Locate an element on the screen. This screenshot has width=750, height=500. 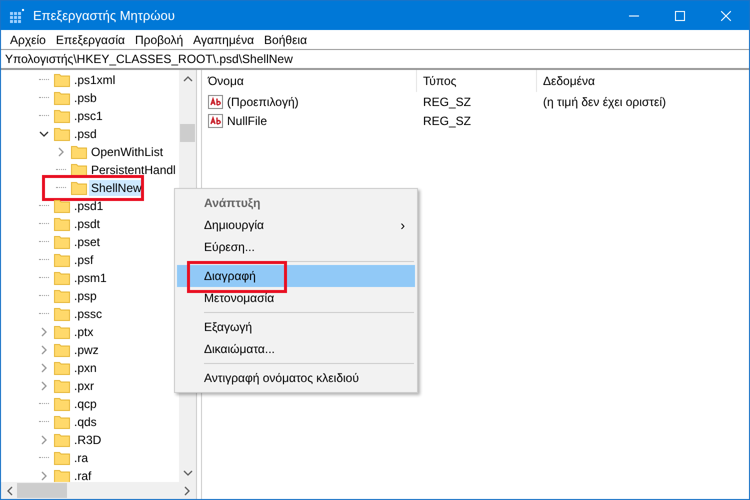
tree-item: .ps1xml is located at coordinates (95, 80).